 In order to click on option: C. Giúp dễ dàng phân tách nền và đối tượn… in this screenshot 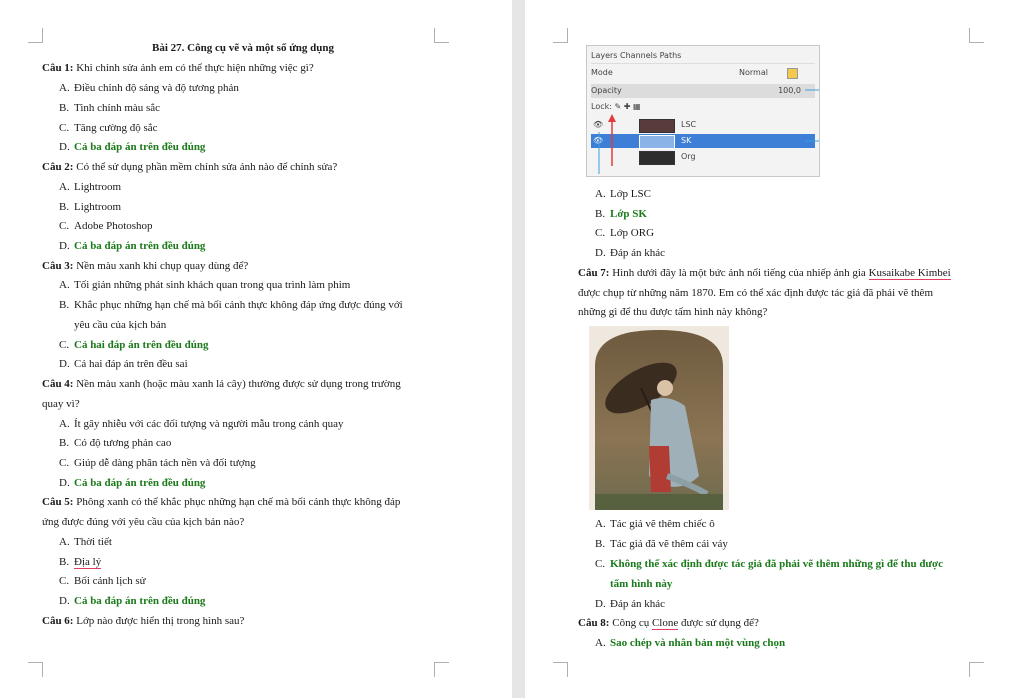, I will do `click(157, 463)`.